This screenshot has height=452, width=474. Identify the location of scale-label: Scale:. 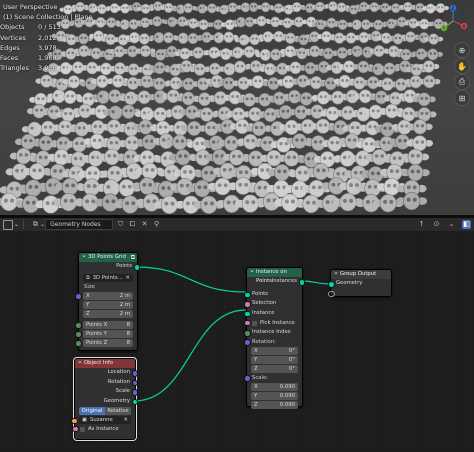
(260, 377).